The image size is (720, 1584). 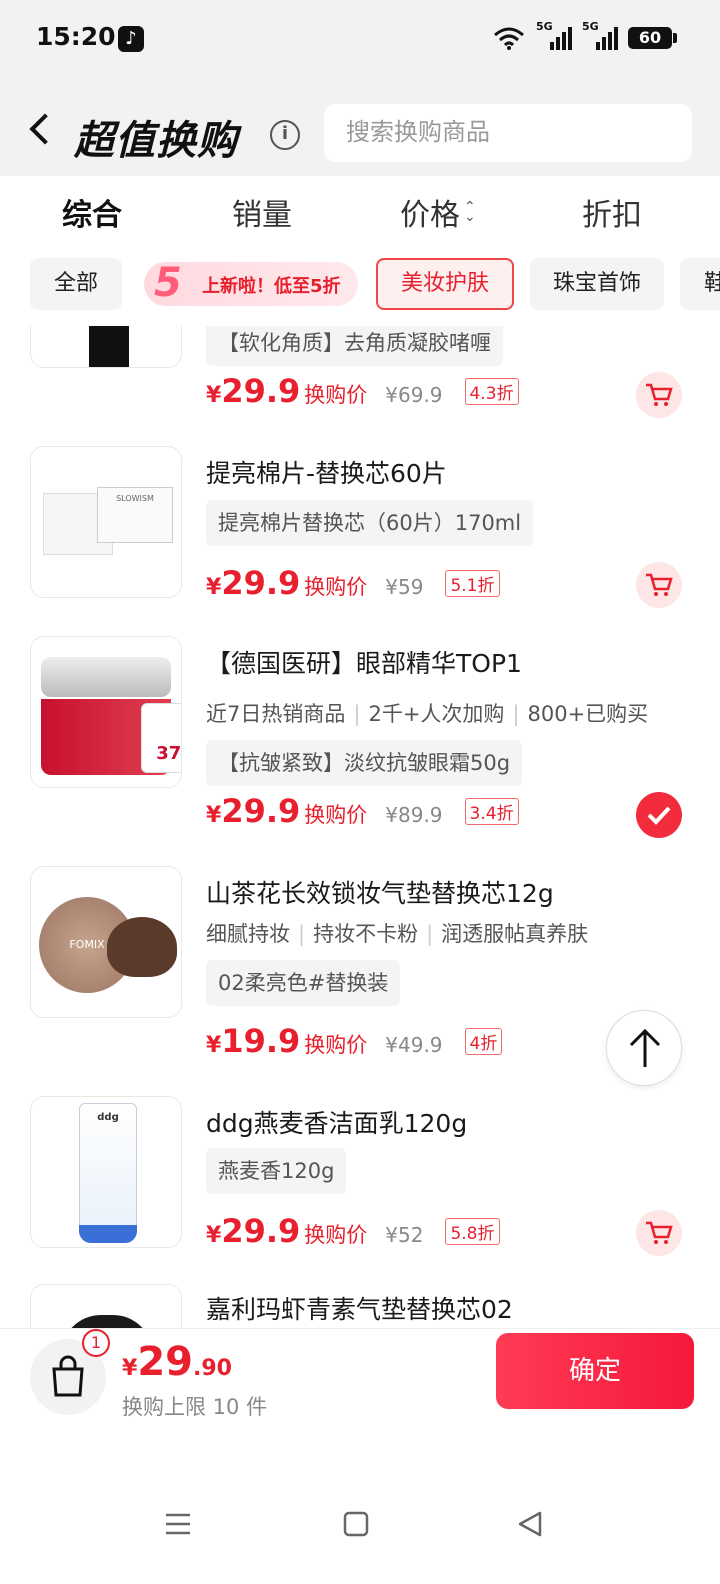 I want to click on cushion-case-graphic, so click(x=107, y=1321).